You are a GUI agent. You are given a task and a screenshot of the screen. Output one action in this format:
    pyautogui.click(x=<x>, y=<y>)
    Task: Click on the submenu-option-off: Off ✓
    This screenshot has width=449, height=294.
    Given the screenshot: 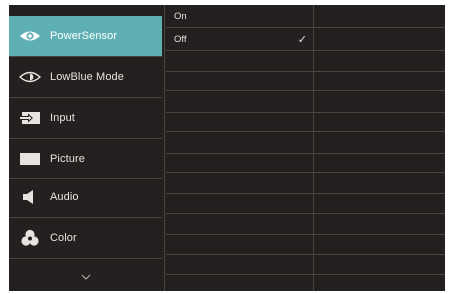 What is the action you would take?
    pyautogui.click(x=239, y=40)
    